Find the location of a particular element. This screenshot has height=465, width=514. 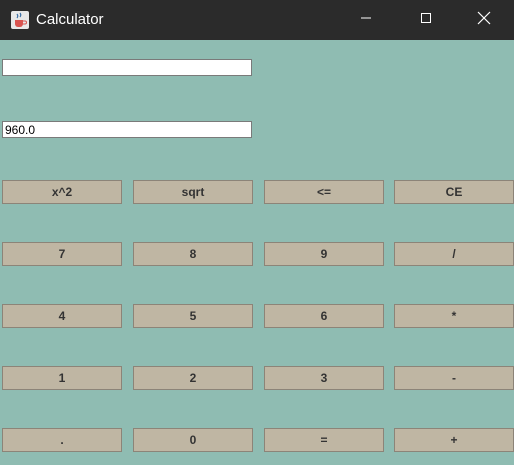

add-button: + is located at coordinates (454, 440).